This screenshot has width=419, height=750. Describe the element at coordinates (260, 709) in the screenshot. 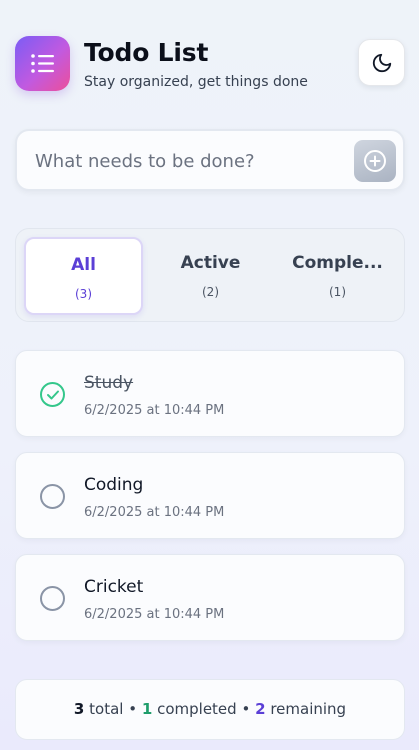

I see `remaining-count: 2` at that location.